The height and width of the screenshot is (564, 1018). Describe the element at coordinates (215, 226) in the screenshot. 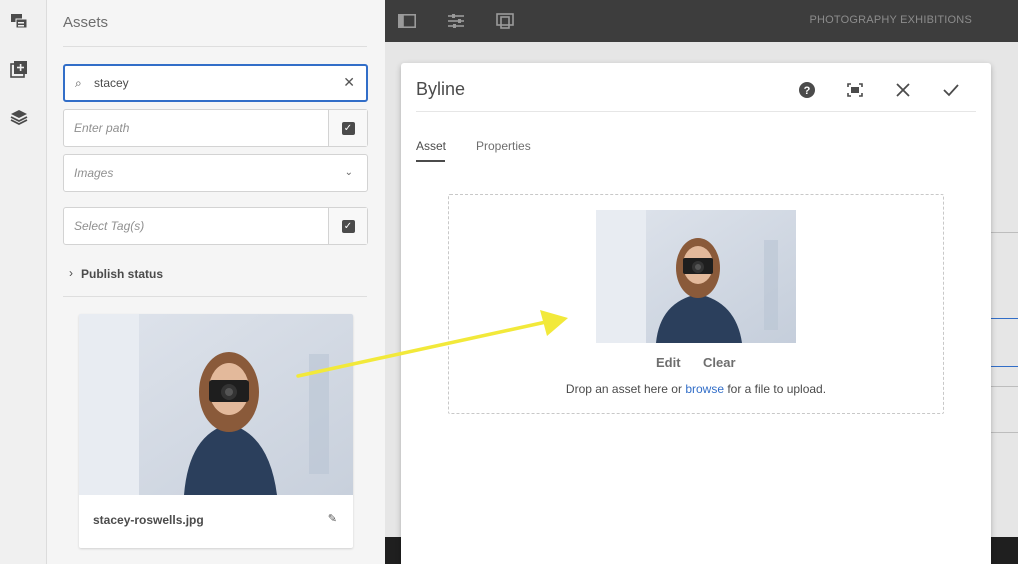

I see `tags-field: Select Tag(s) ✓` at that location.